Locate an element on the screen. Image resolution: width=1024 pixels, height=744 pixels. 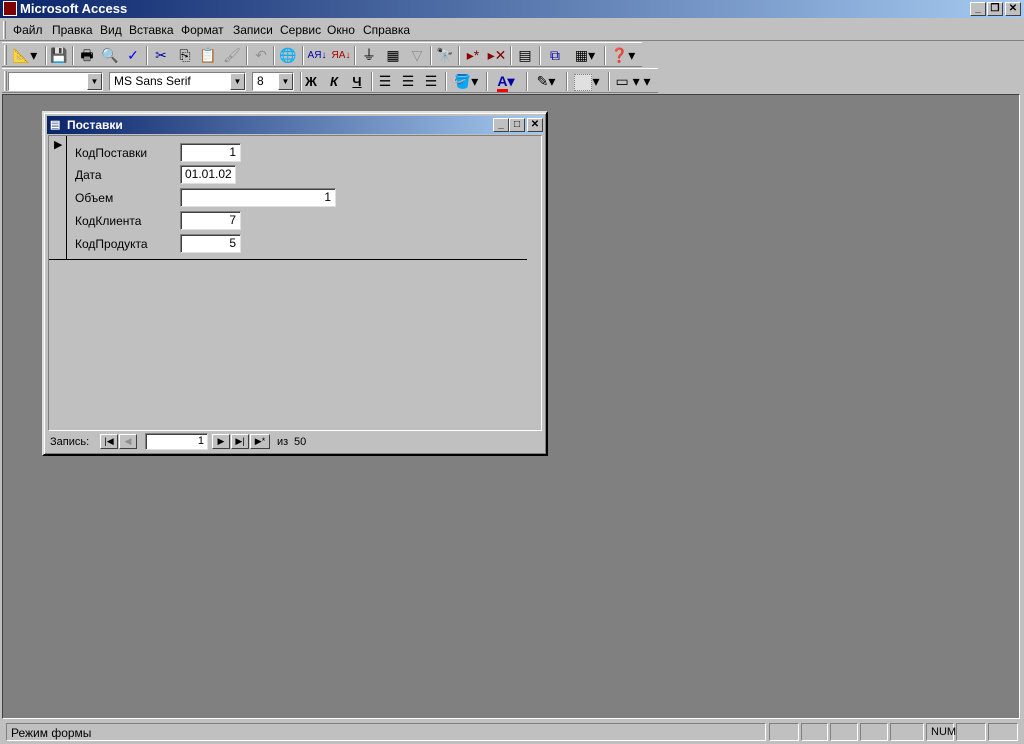
next-record-button: ▶ is located at coordinates (221, 441).